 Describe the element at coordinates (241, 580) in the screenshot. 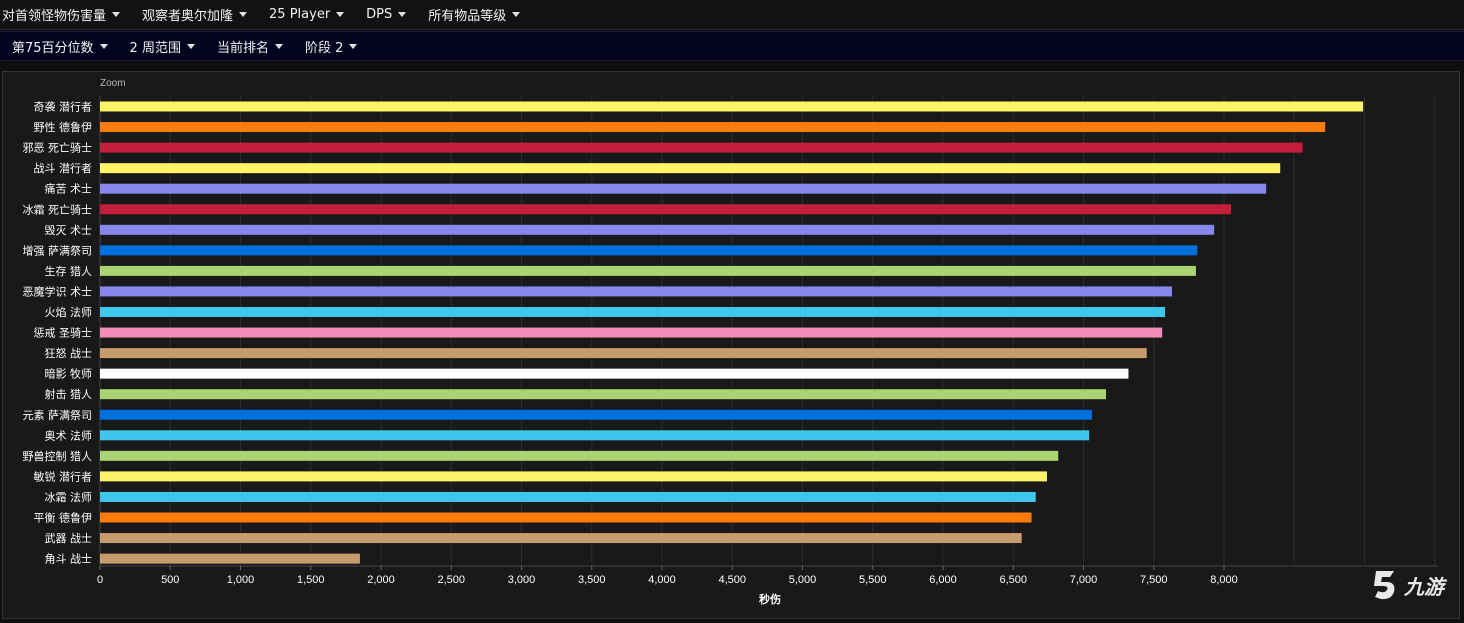

I see `x-tick-label: 1,000` at that location.